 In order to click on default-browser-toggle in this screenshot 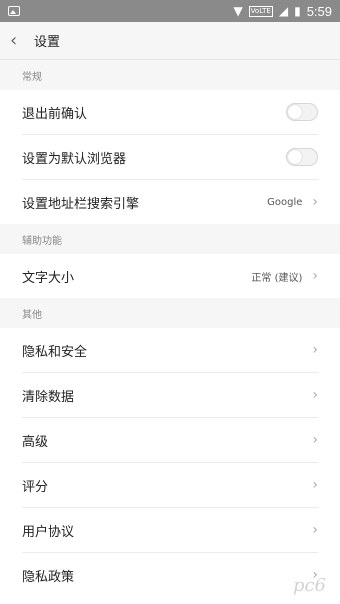, I will do `click(302, 157)`.